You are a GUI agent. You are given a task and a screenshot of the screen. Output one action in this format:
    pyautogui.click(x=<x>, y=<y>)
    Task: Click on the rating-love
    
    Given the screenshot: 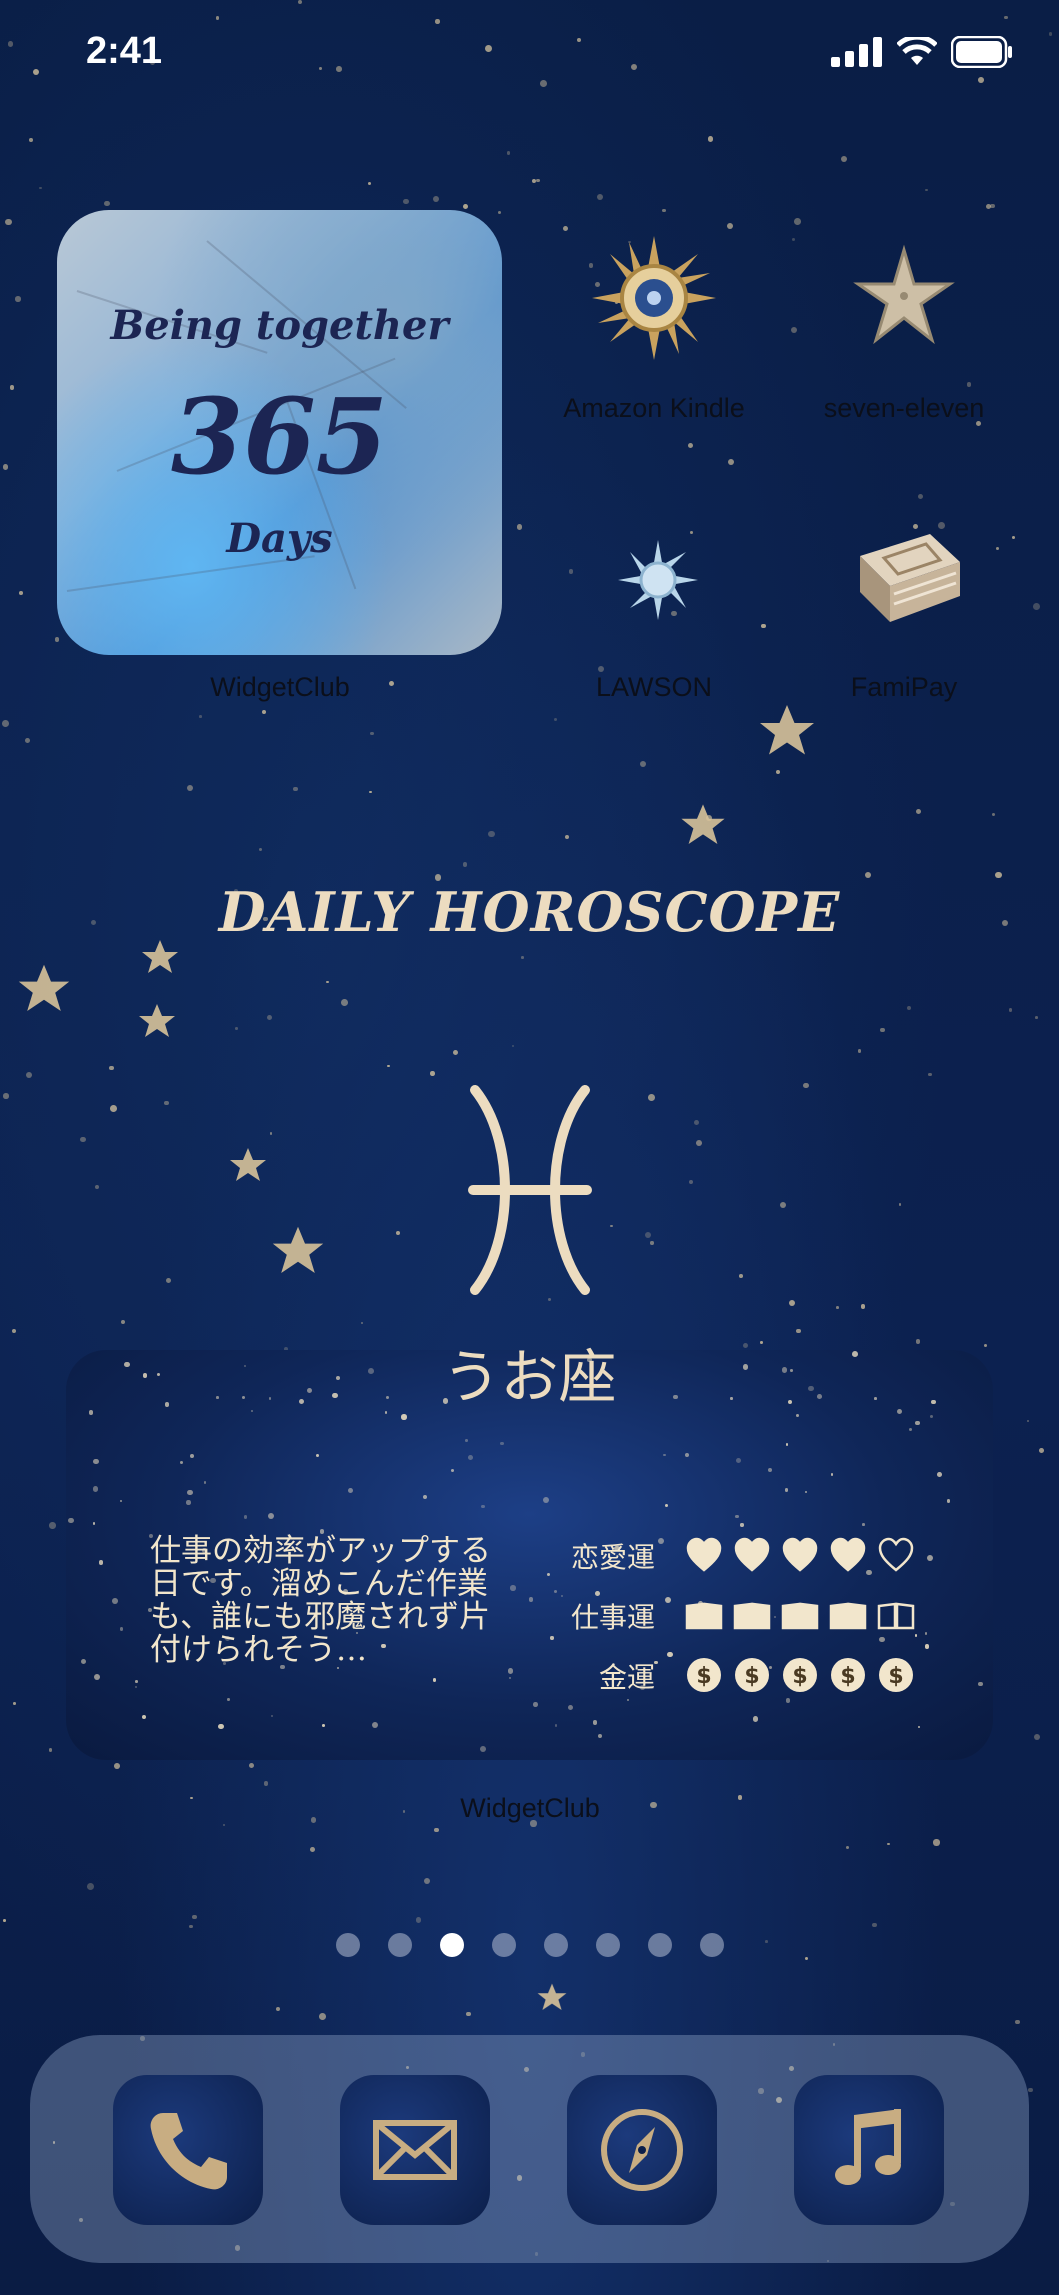 What is the action you would take?
    pyautogui.click(x=800, y=1555)
    